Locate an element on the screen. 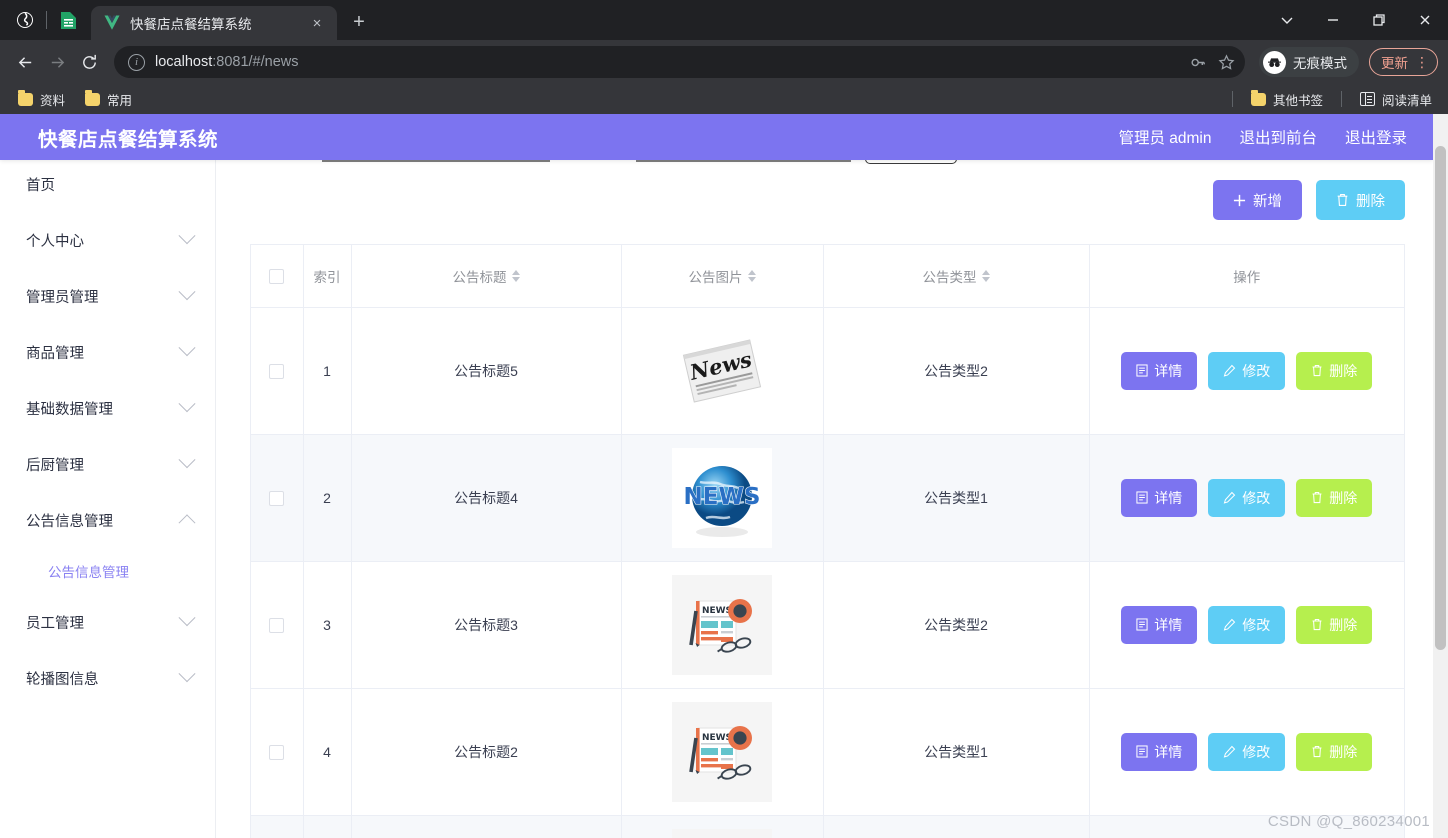  exit-to-frontend-link: 退出到前台 is located at coordinates (1278, 137).